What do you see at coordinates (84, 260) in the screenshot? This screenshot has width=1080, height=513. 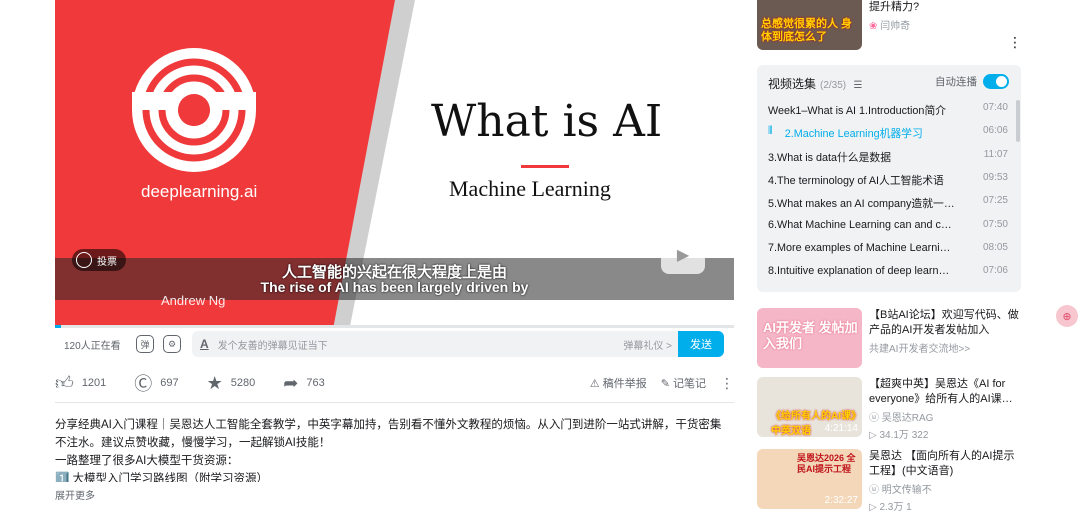 I see `poll-icon` at bounding box center [84, 260].